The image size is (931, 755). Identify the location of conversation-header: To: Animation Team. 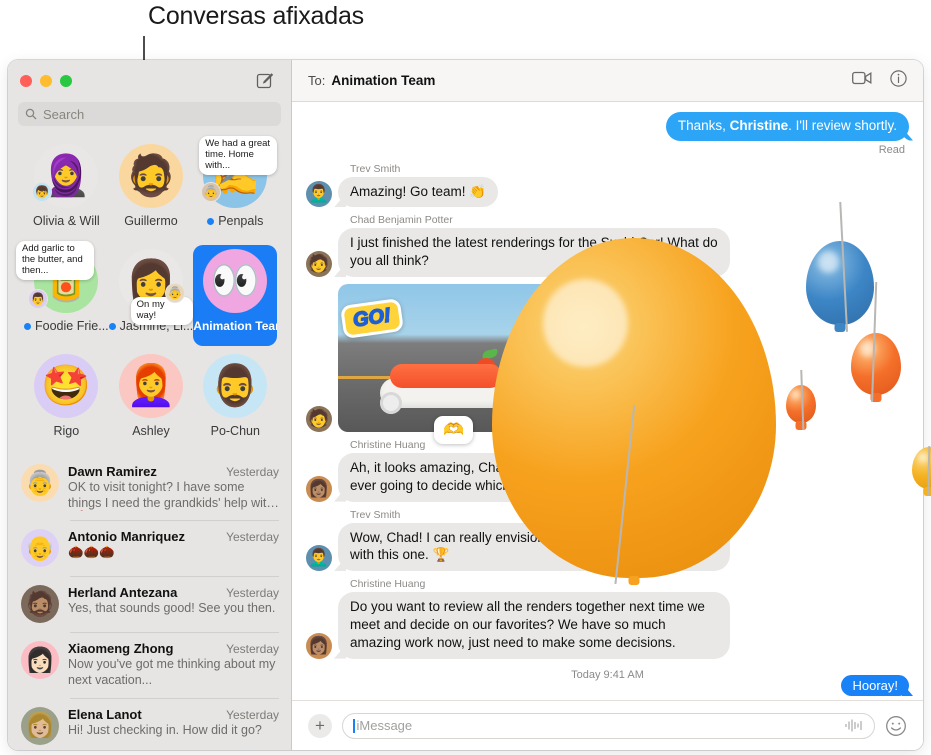
(607, 81).